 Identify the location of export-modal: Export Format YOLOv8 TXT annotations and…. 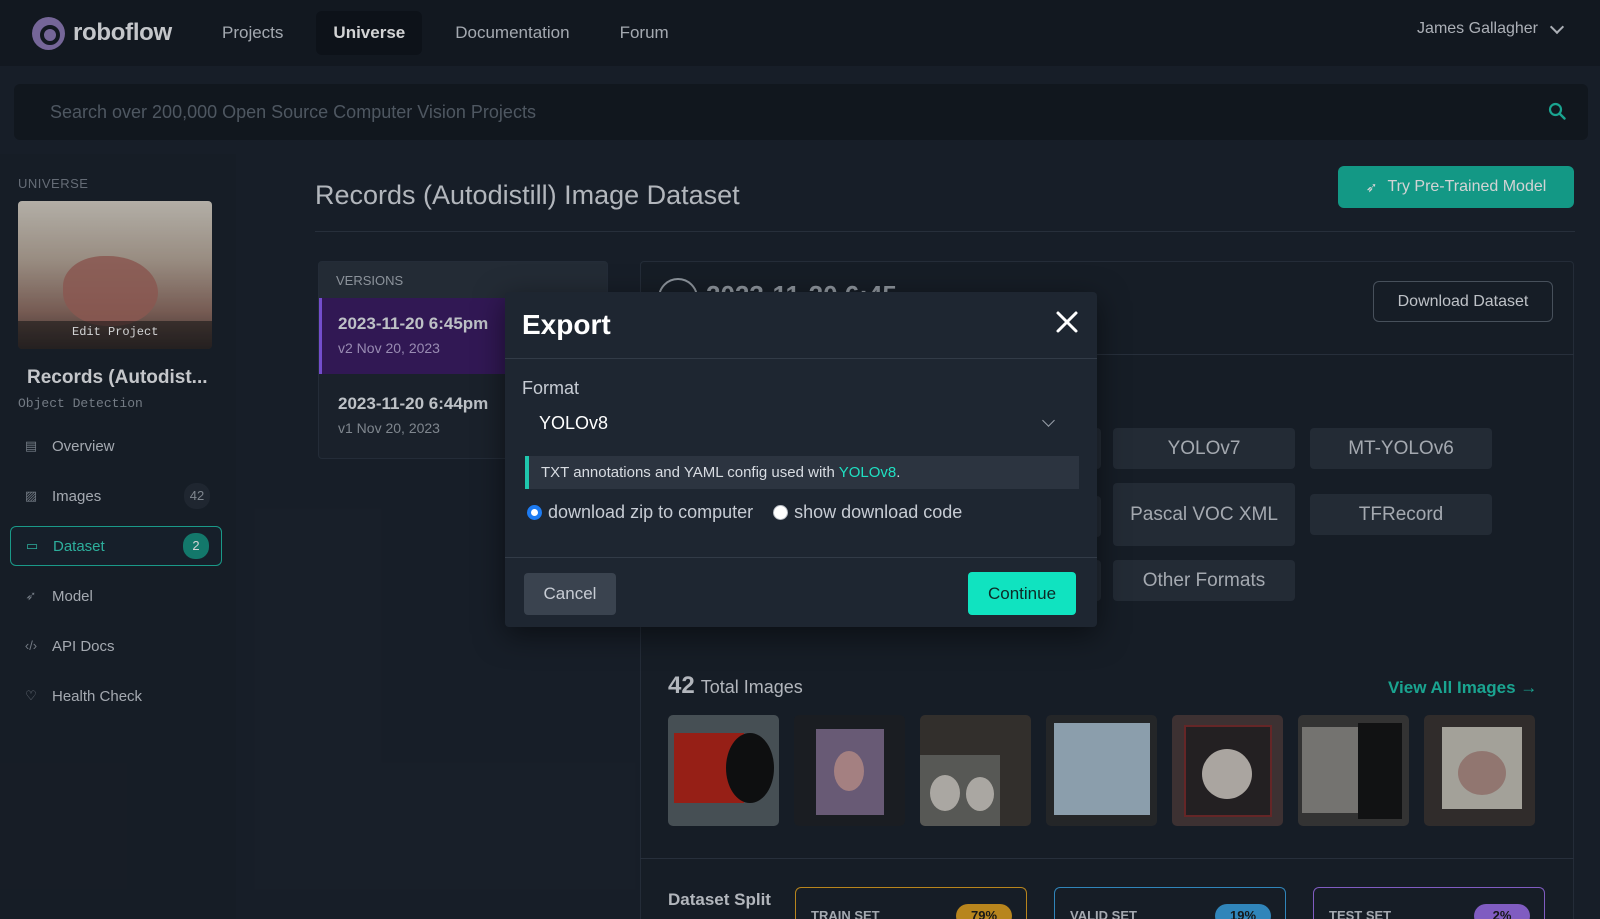
(801, 459).